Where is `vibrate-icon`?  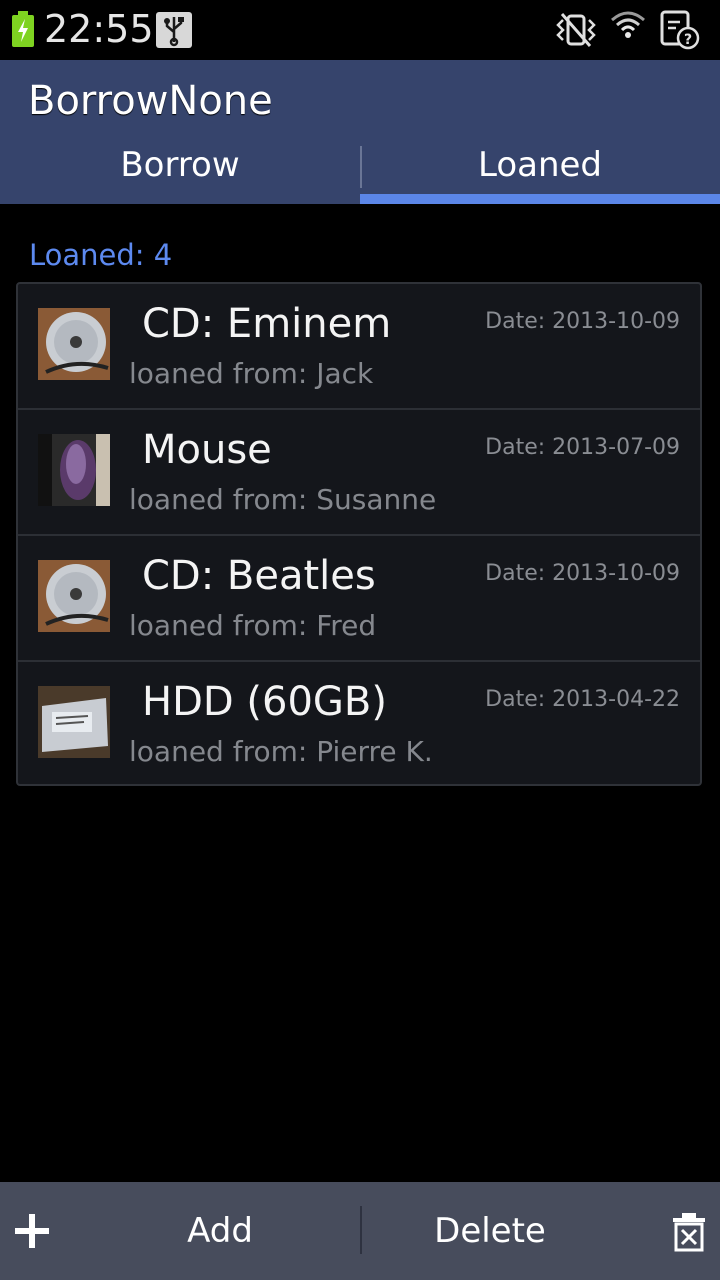 vibrate-icon is located at coordinates (576, 30).